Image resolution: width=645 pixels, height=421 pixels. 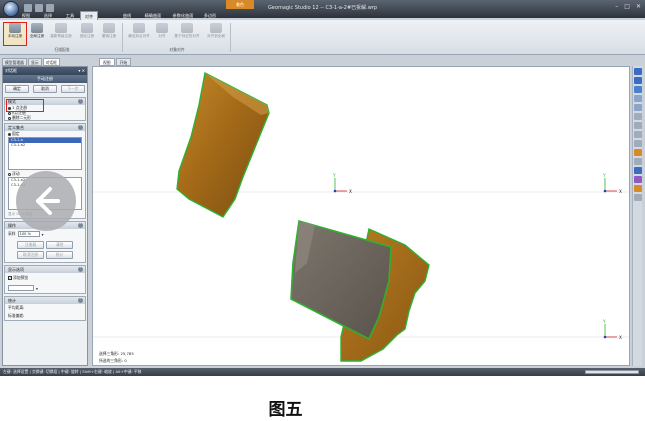 What do you see at coordinates (45, 300) in the screenshot?
I see `stats-heading: 统计 ˄` at bounding box center [45, 300].